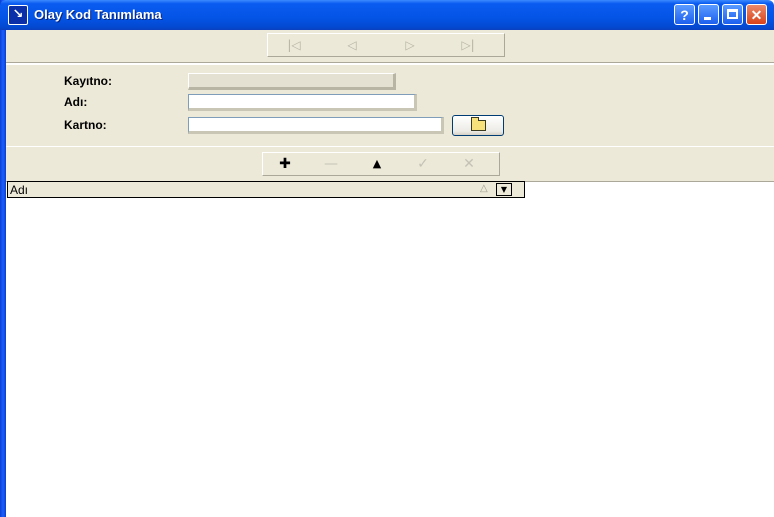  I want to click on first-record-icon: |◁, so click(294, 45).